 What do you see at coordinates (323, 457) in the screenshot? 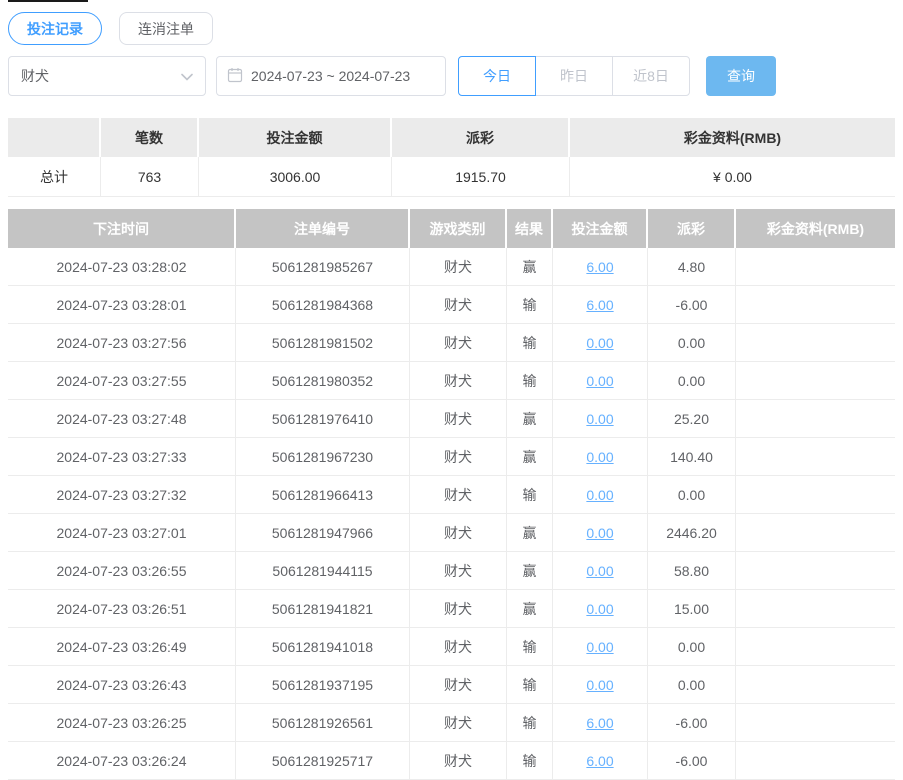
I see `order-id-cell: 5061281967230` at bounding box center [323, 457].